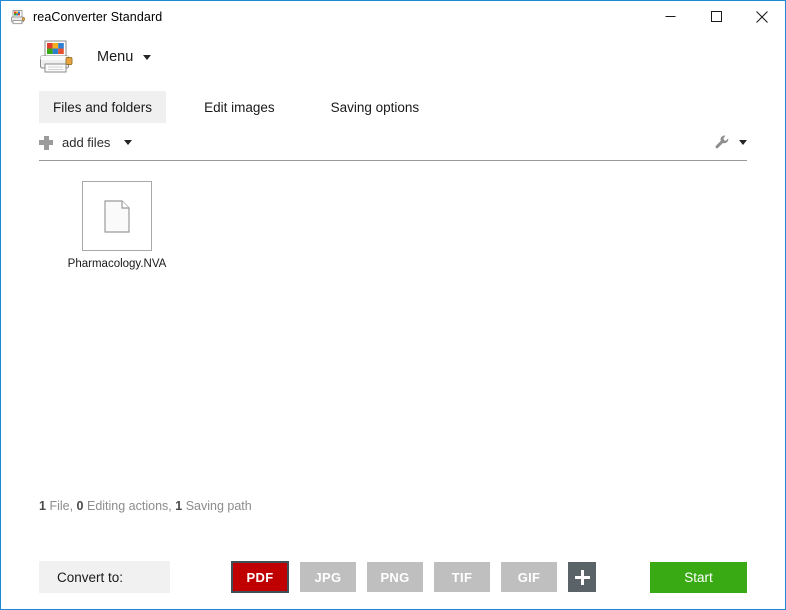  I want to click on menu-bar: Menu, so click(393, 57).